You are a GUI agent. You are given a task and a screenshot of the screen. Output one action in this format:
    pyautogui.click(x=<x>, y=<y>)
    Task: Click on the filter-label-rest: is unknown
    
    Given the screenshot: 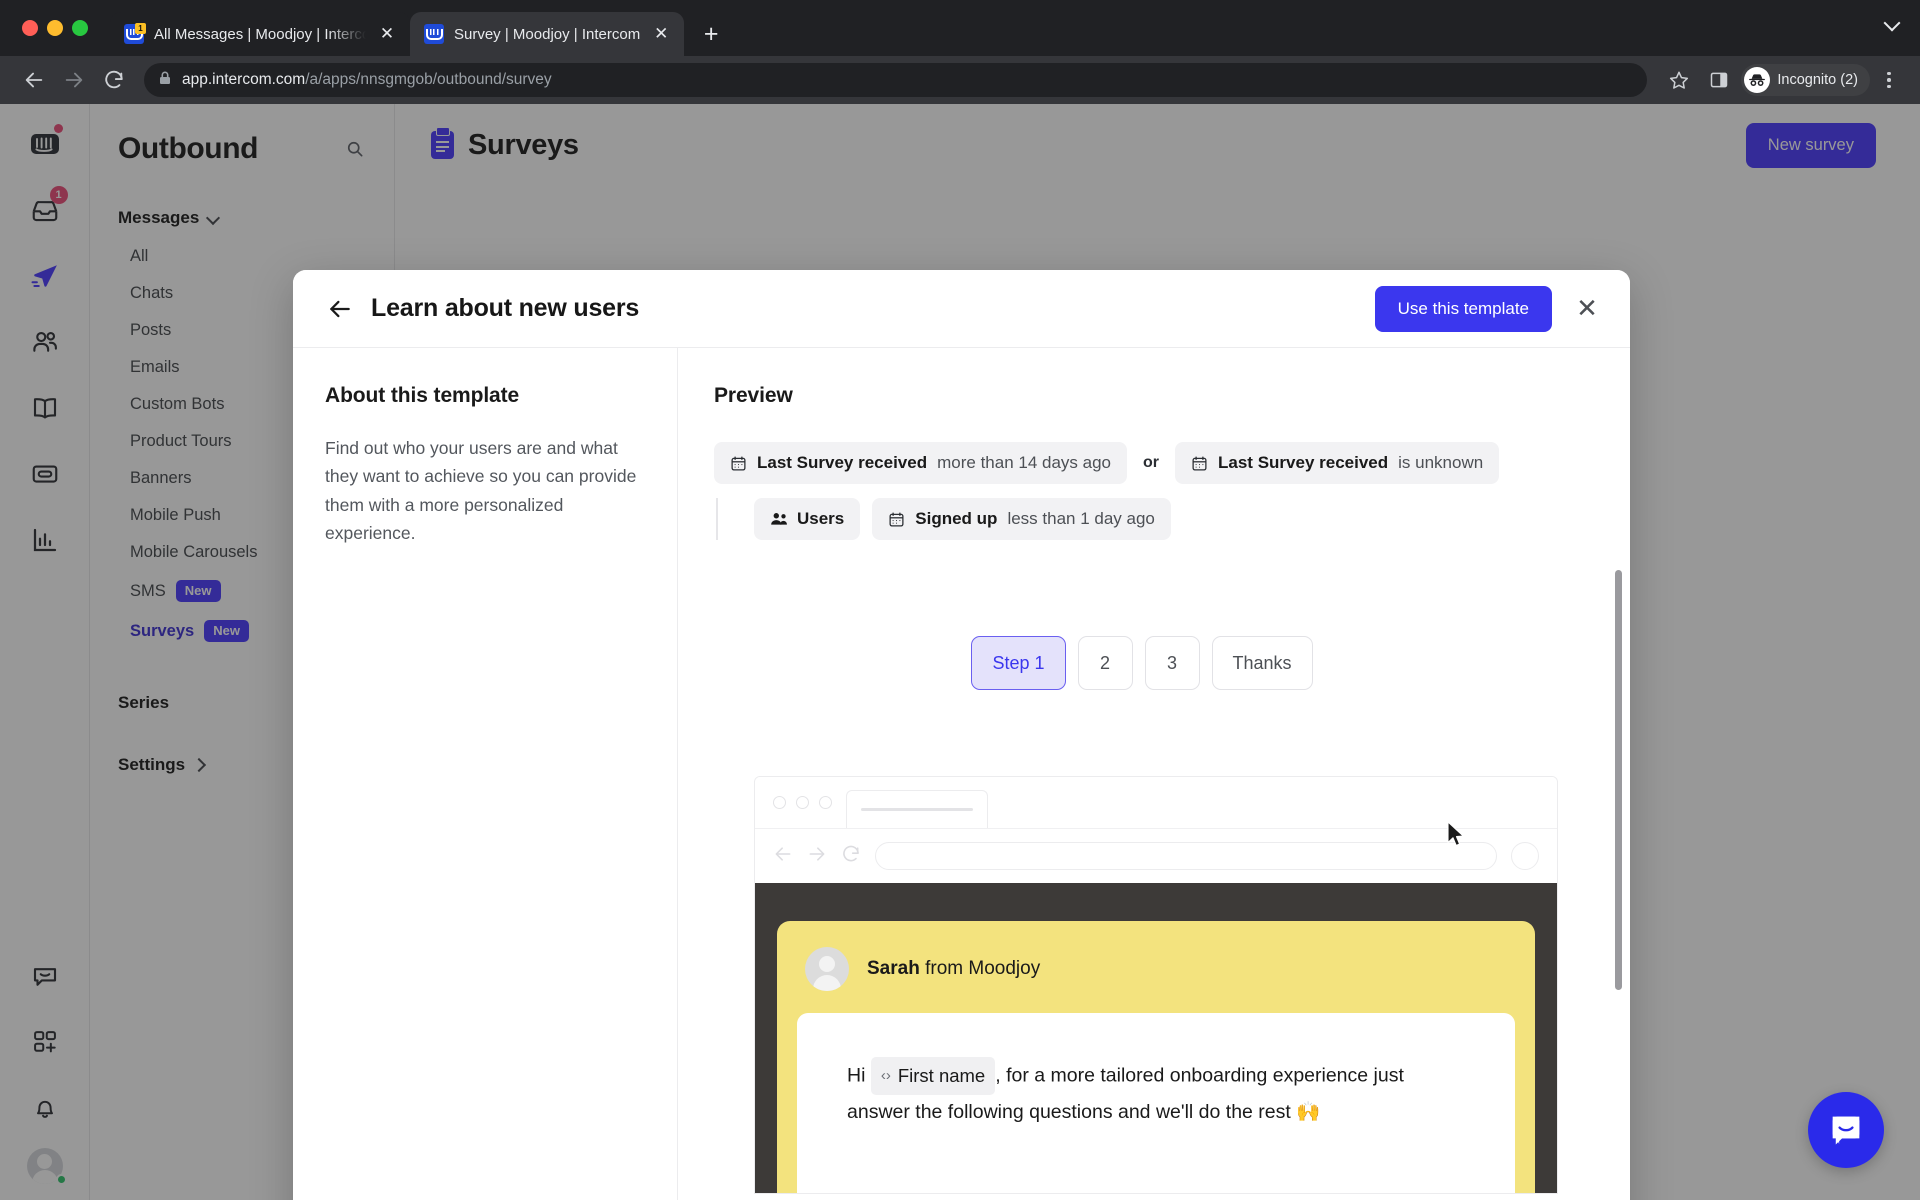 What is the action you would take?
    pyautogui.click(x=1441, y=462)
    